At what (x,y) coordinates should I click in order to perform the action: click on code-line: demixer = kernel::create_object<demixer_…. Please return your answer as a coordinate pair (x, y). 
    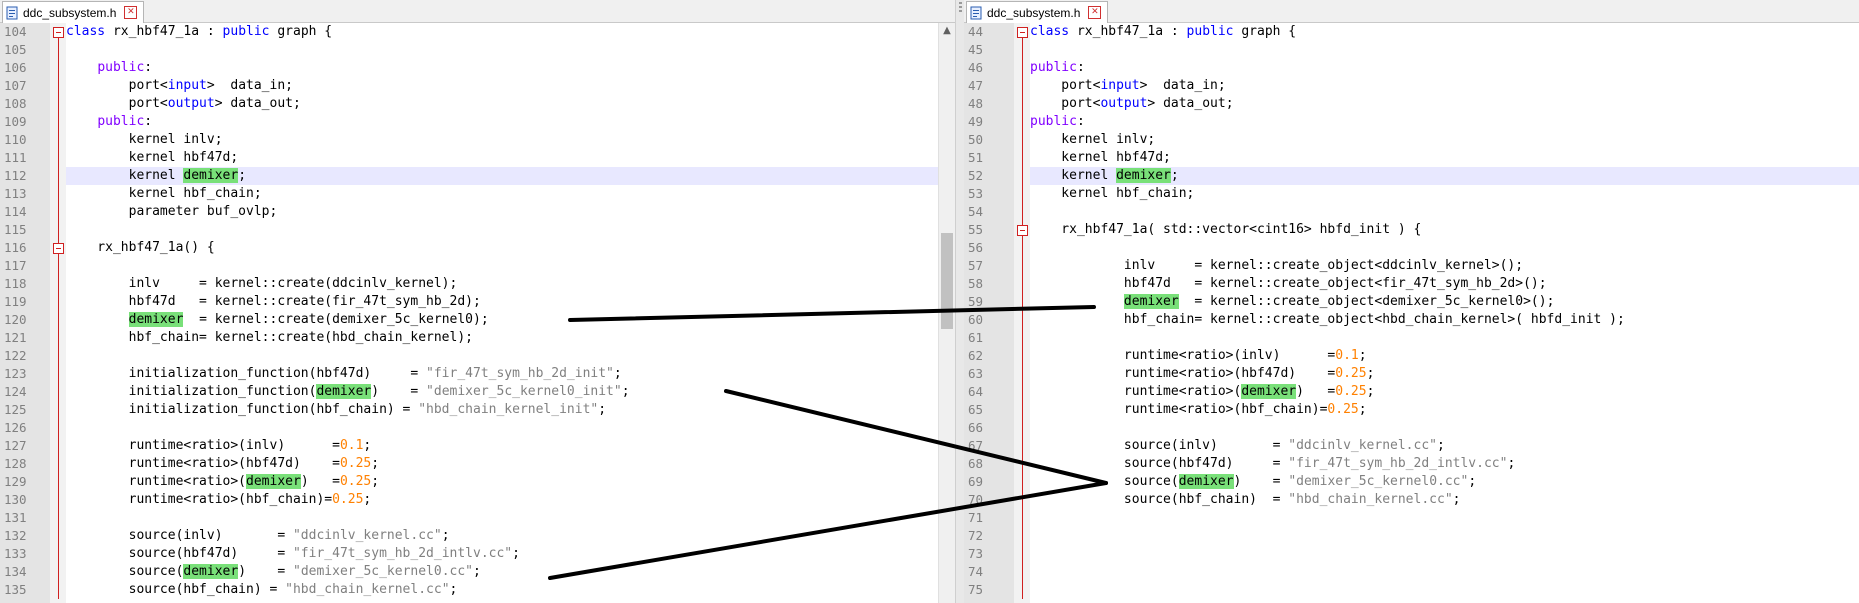
    Looking at the image, I should click on (1444, 302).